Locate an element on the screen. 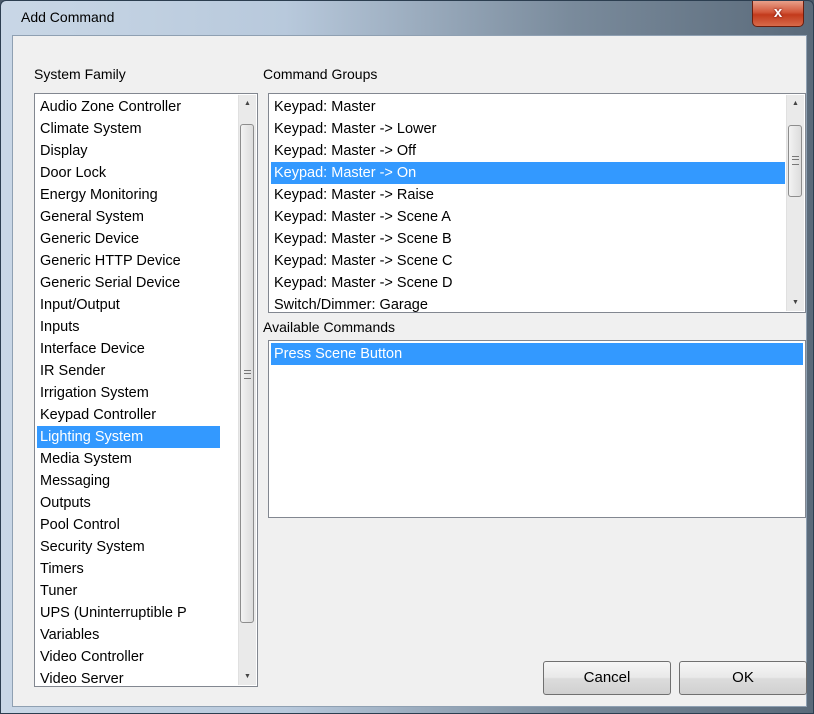 The height and width of the screenshot is (714, 814). system-family-item: Outputs is located at coordinates (128, 503).